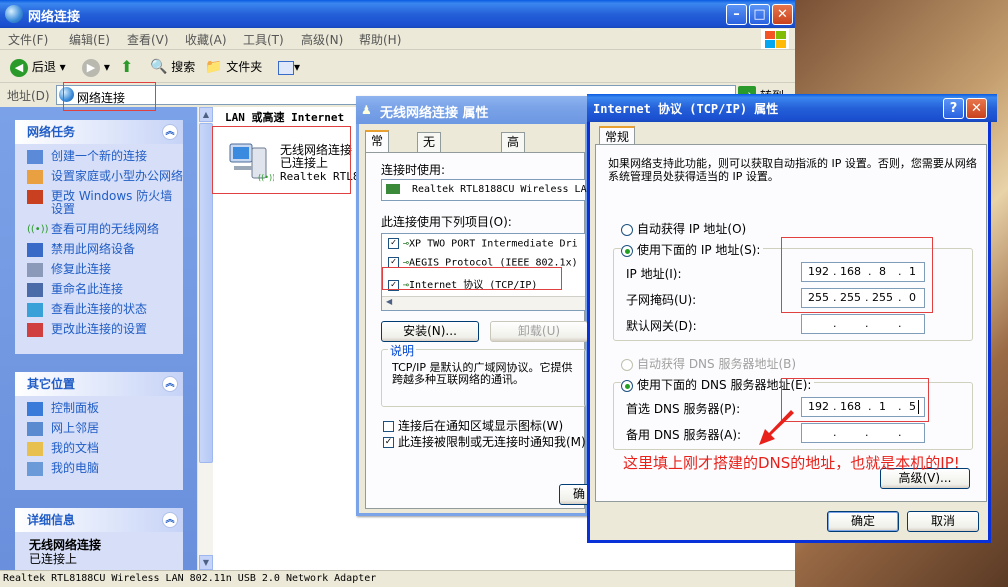 The height and width of the screenshot is (587, 1008). What do you see at coordinates (627, 364) in the screenshot?
I see `radio-disabled` at bounding box center [627, 364].